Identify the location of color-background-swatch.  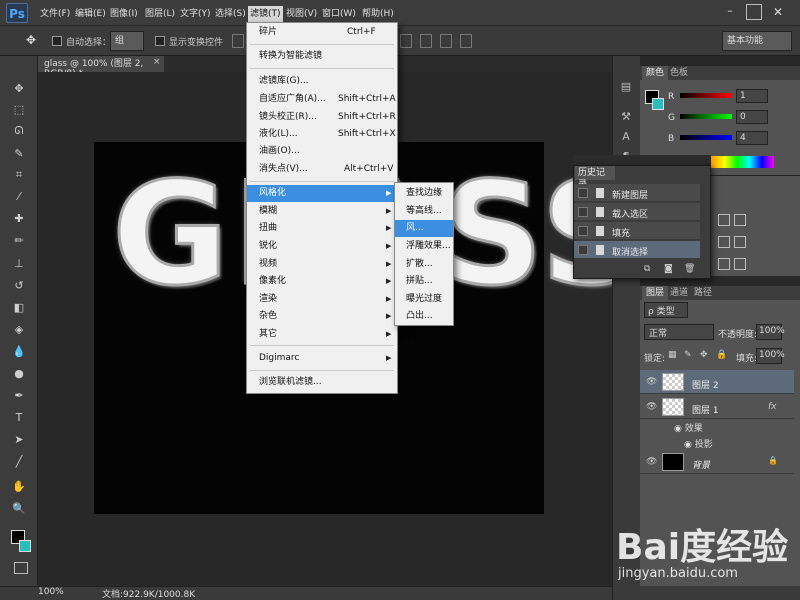
(658, 104).